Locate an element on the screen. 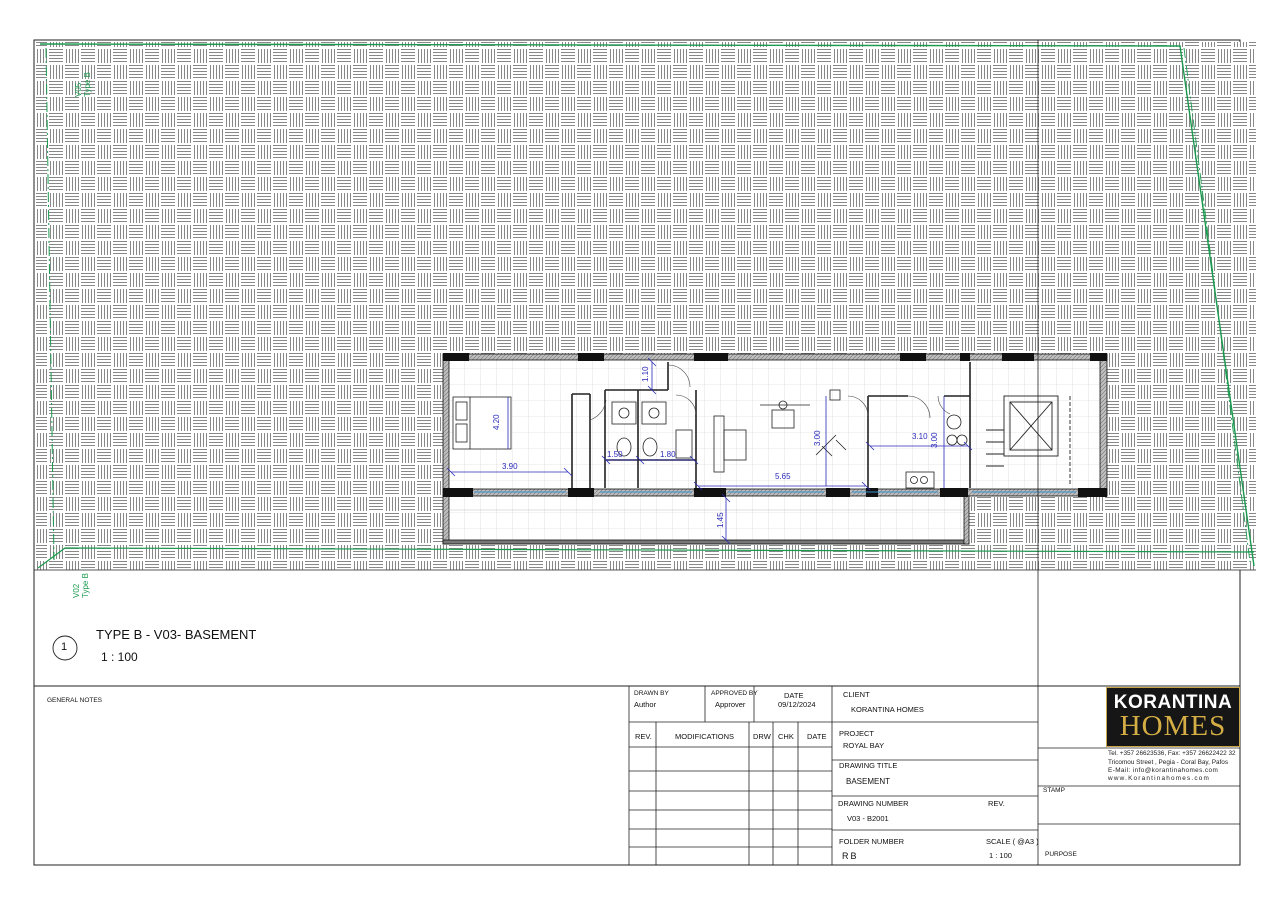  bed-symbol is located at coordinates (482, 423).